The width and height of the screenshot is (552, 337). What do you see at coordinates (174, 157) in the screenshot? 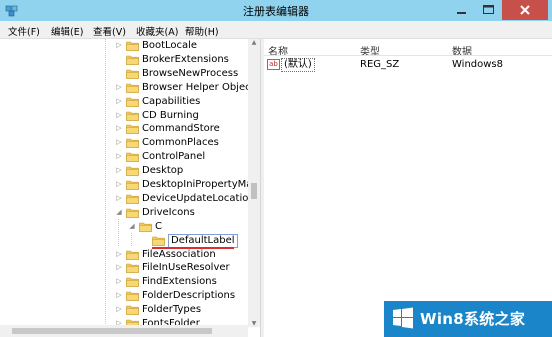
I see `tree-item-label: ControlPanel` at bounding box center [174, 157].